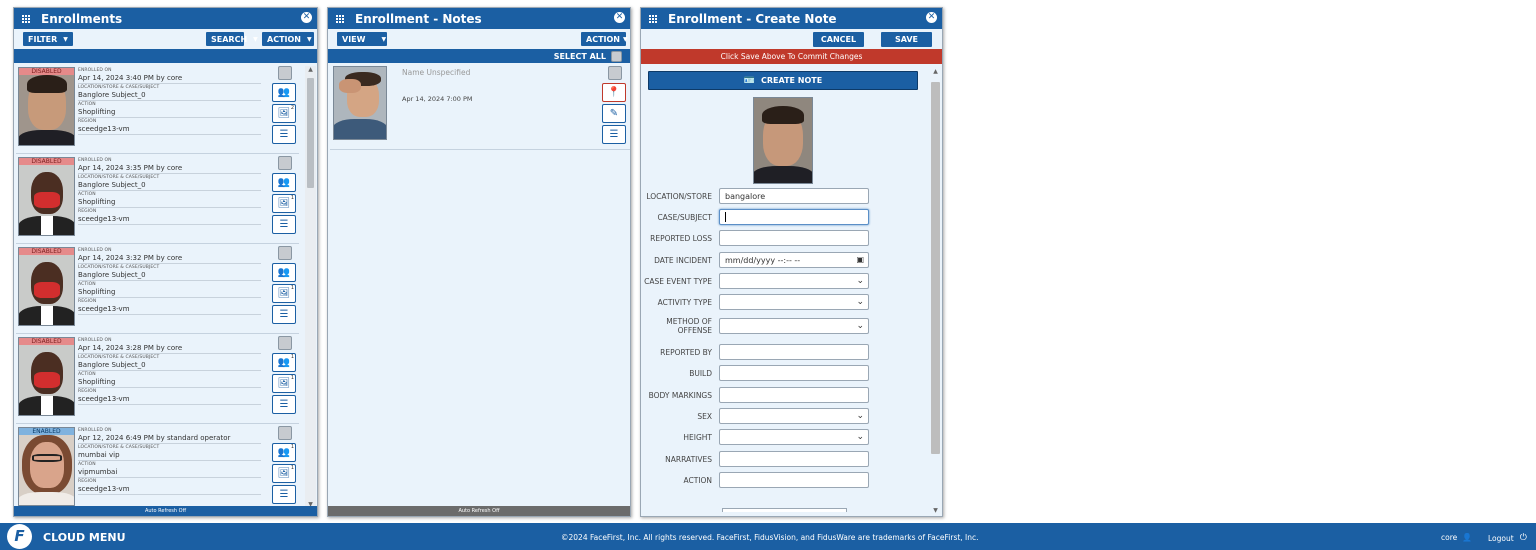 The height and width of the screenshot is (550, 1536). I want to click on card-actions: 👥 🖼 1 ☰, so click(285, 196).